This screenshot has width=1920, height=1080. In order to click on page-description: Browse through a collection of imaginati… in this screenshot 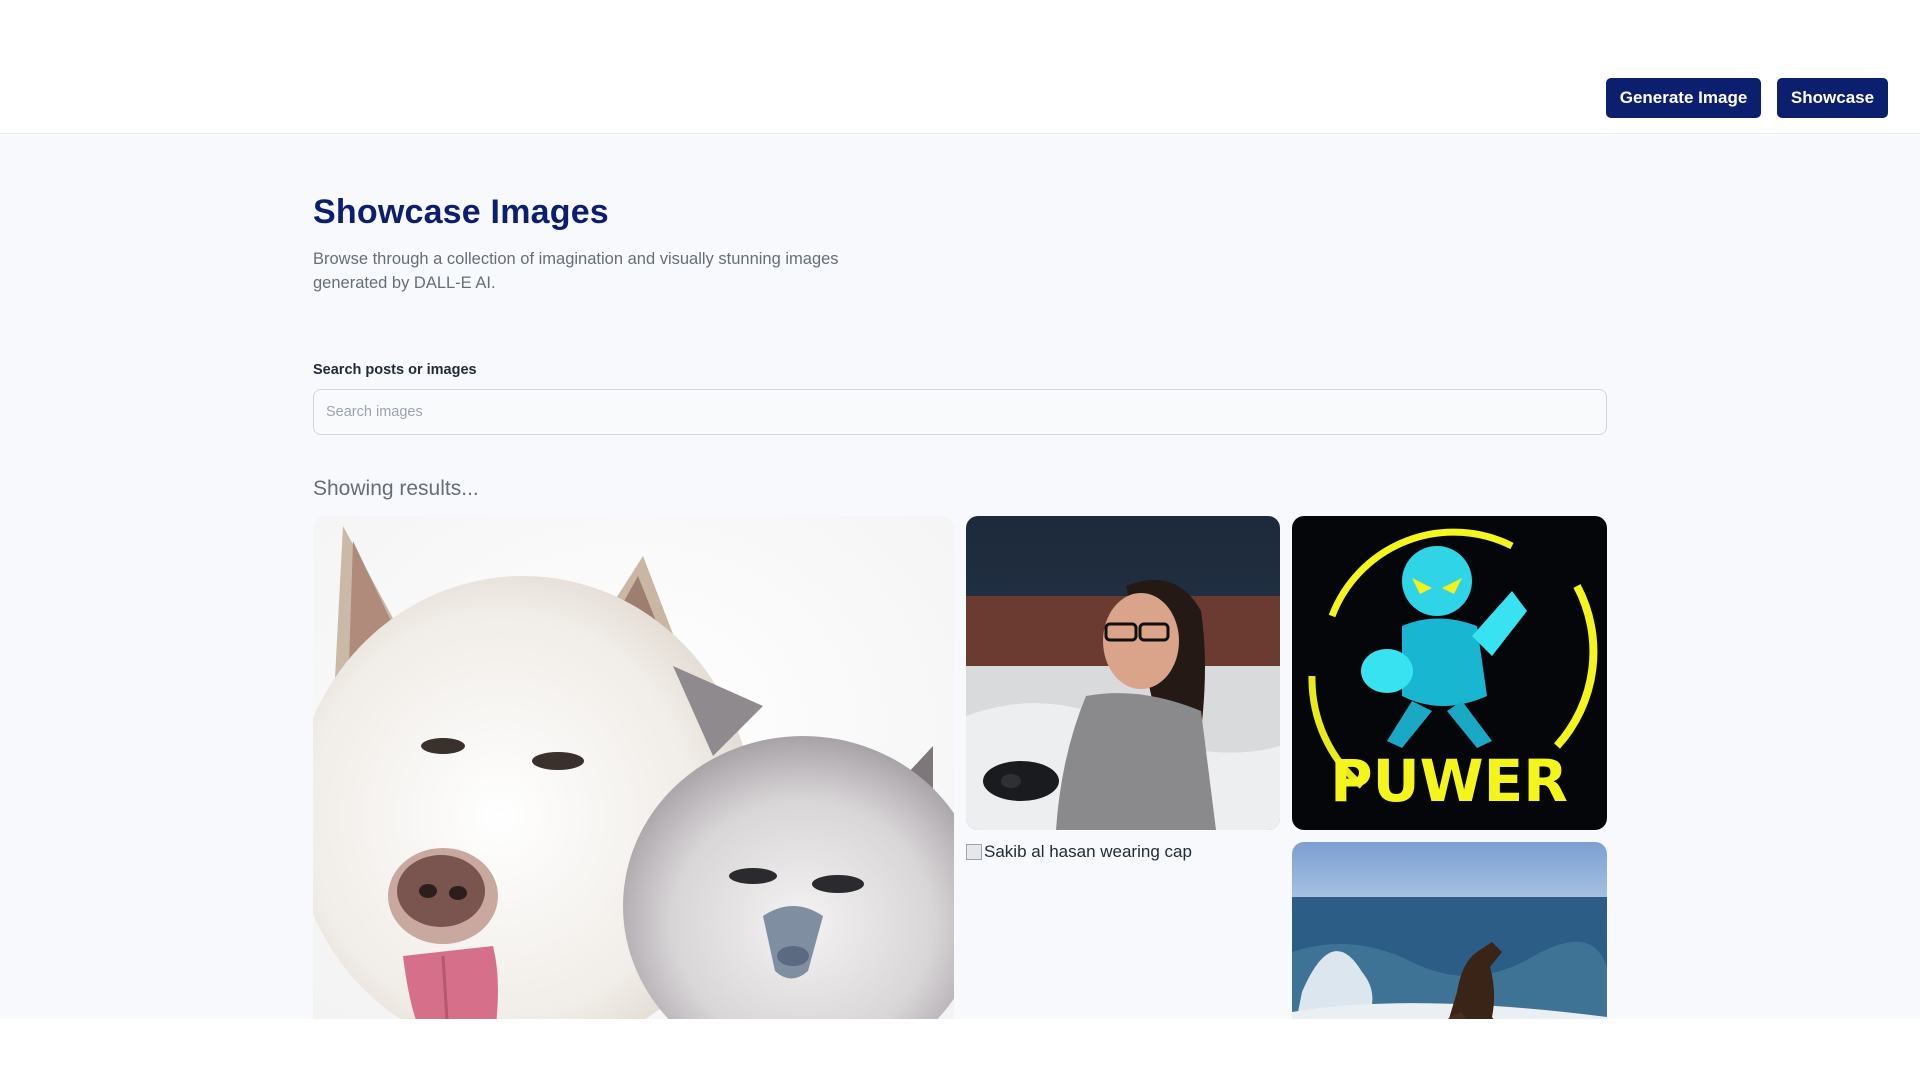, I will do `click(576, 271)`.